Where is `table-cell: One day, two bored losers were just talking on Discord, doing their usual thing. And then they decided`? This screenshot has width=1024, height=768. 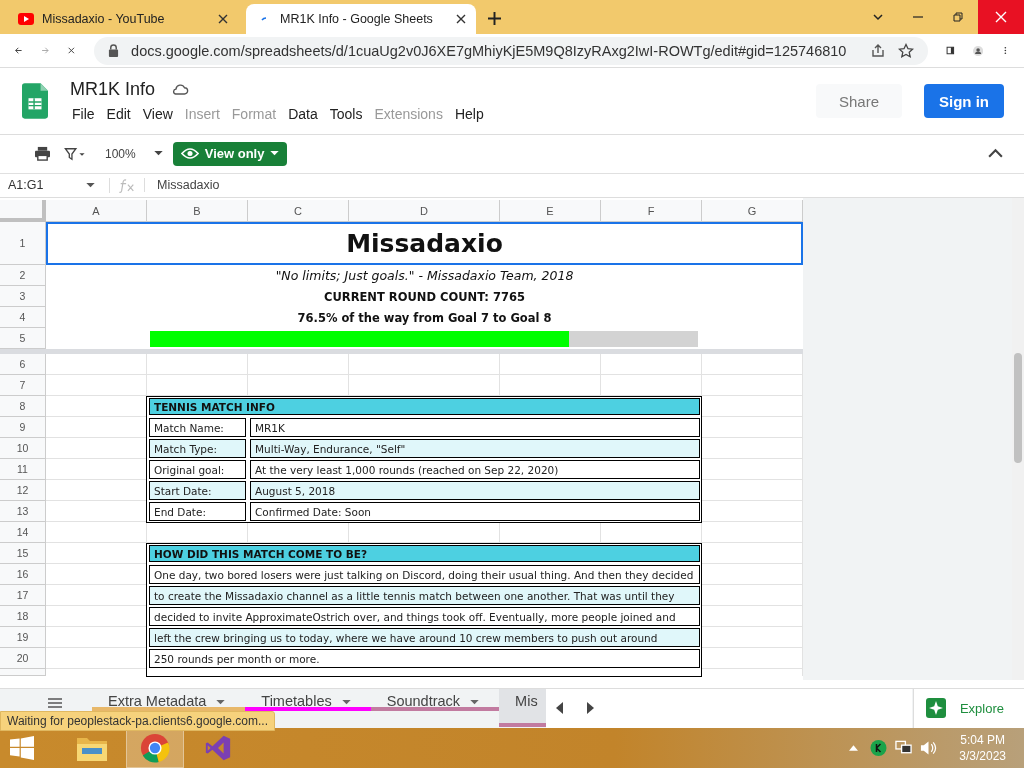 table-cell: One day, two bored losers were just talking on Discord, doing their usual thing. And then they decided is located at coordinates (424, 575).